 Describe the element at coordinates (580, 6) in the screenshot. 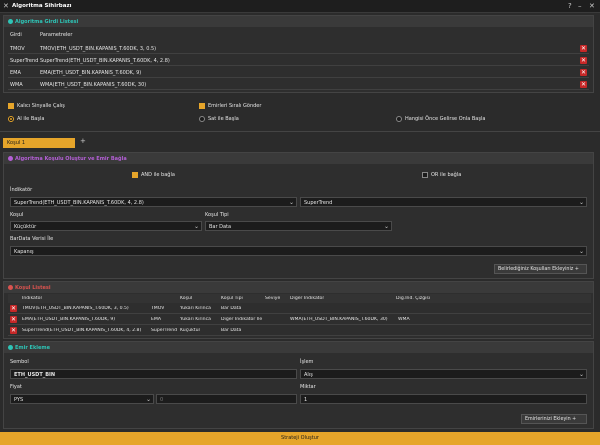

I see `minimize-icon: –` at that location.